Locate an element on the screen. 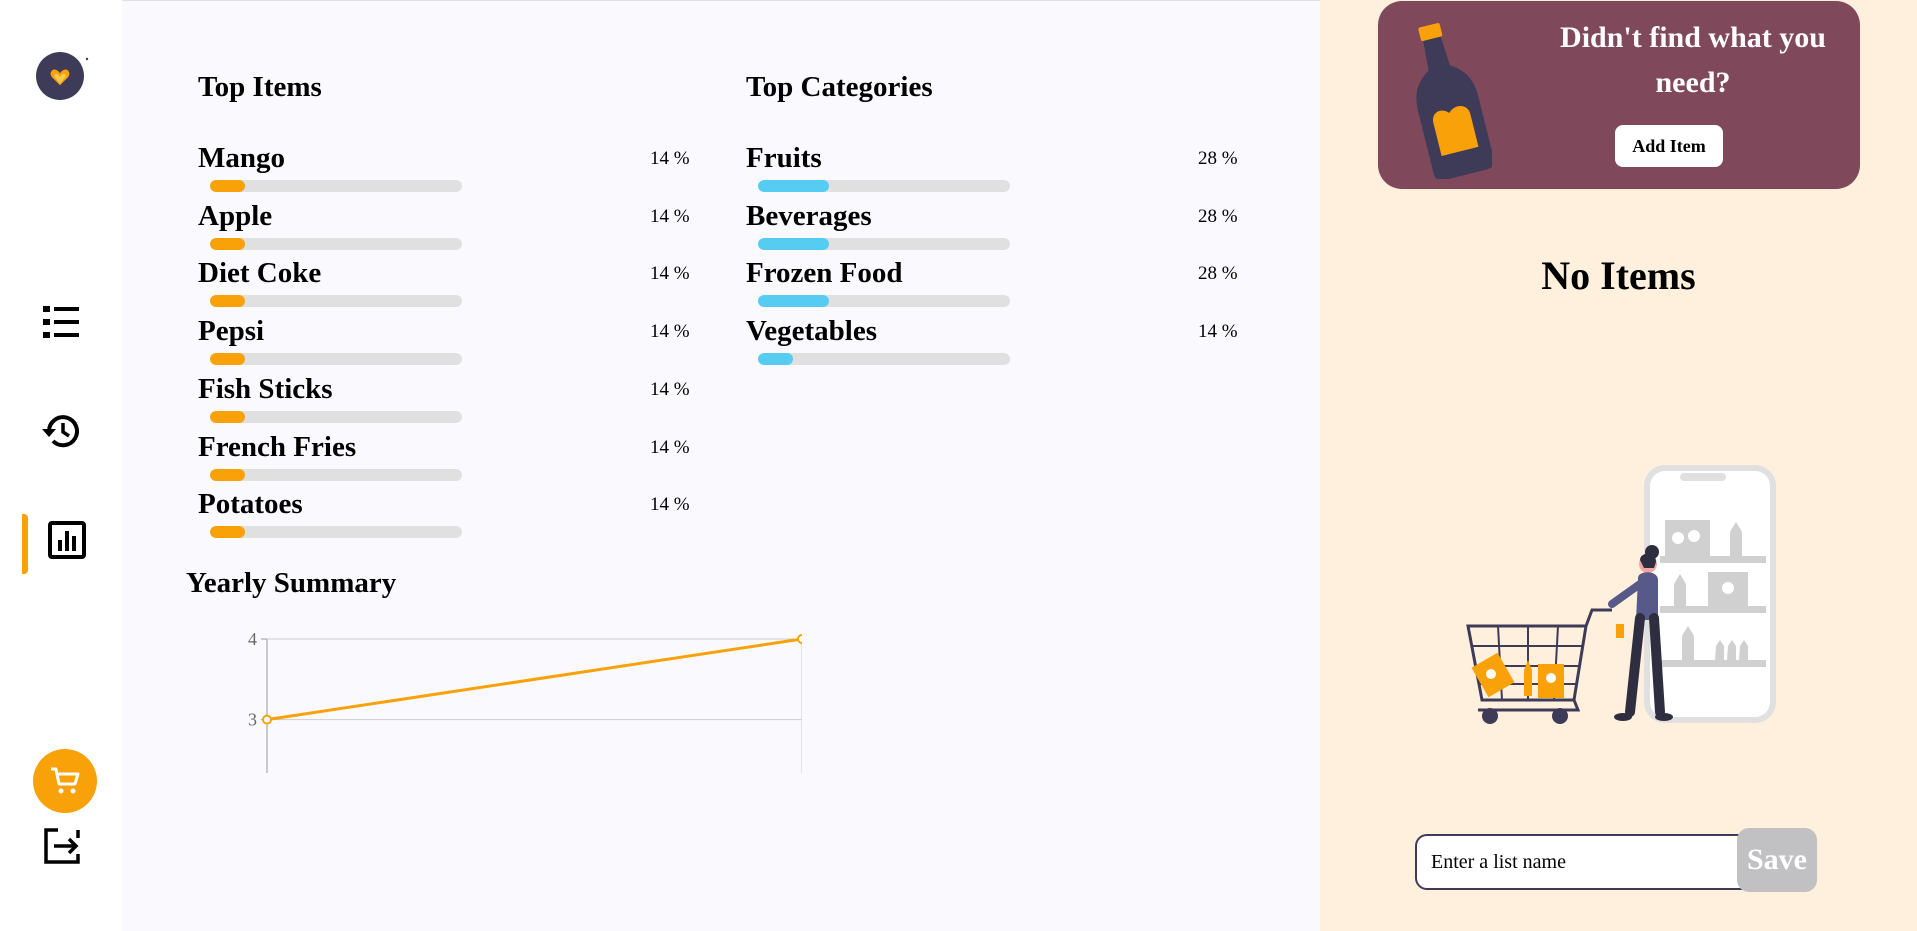 Image resolution: width=1917 pixels, height=931 pixels. series-line is located at coordinates (534, 679).